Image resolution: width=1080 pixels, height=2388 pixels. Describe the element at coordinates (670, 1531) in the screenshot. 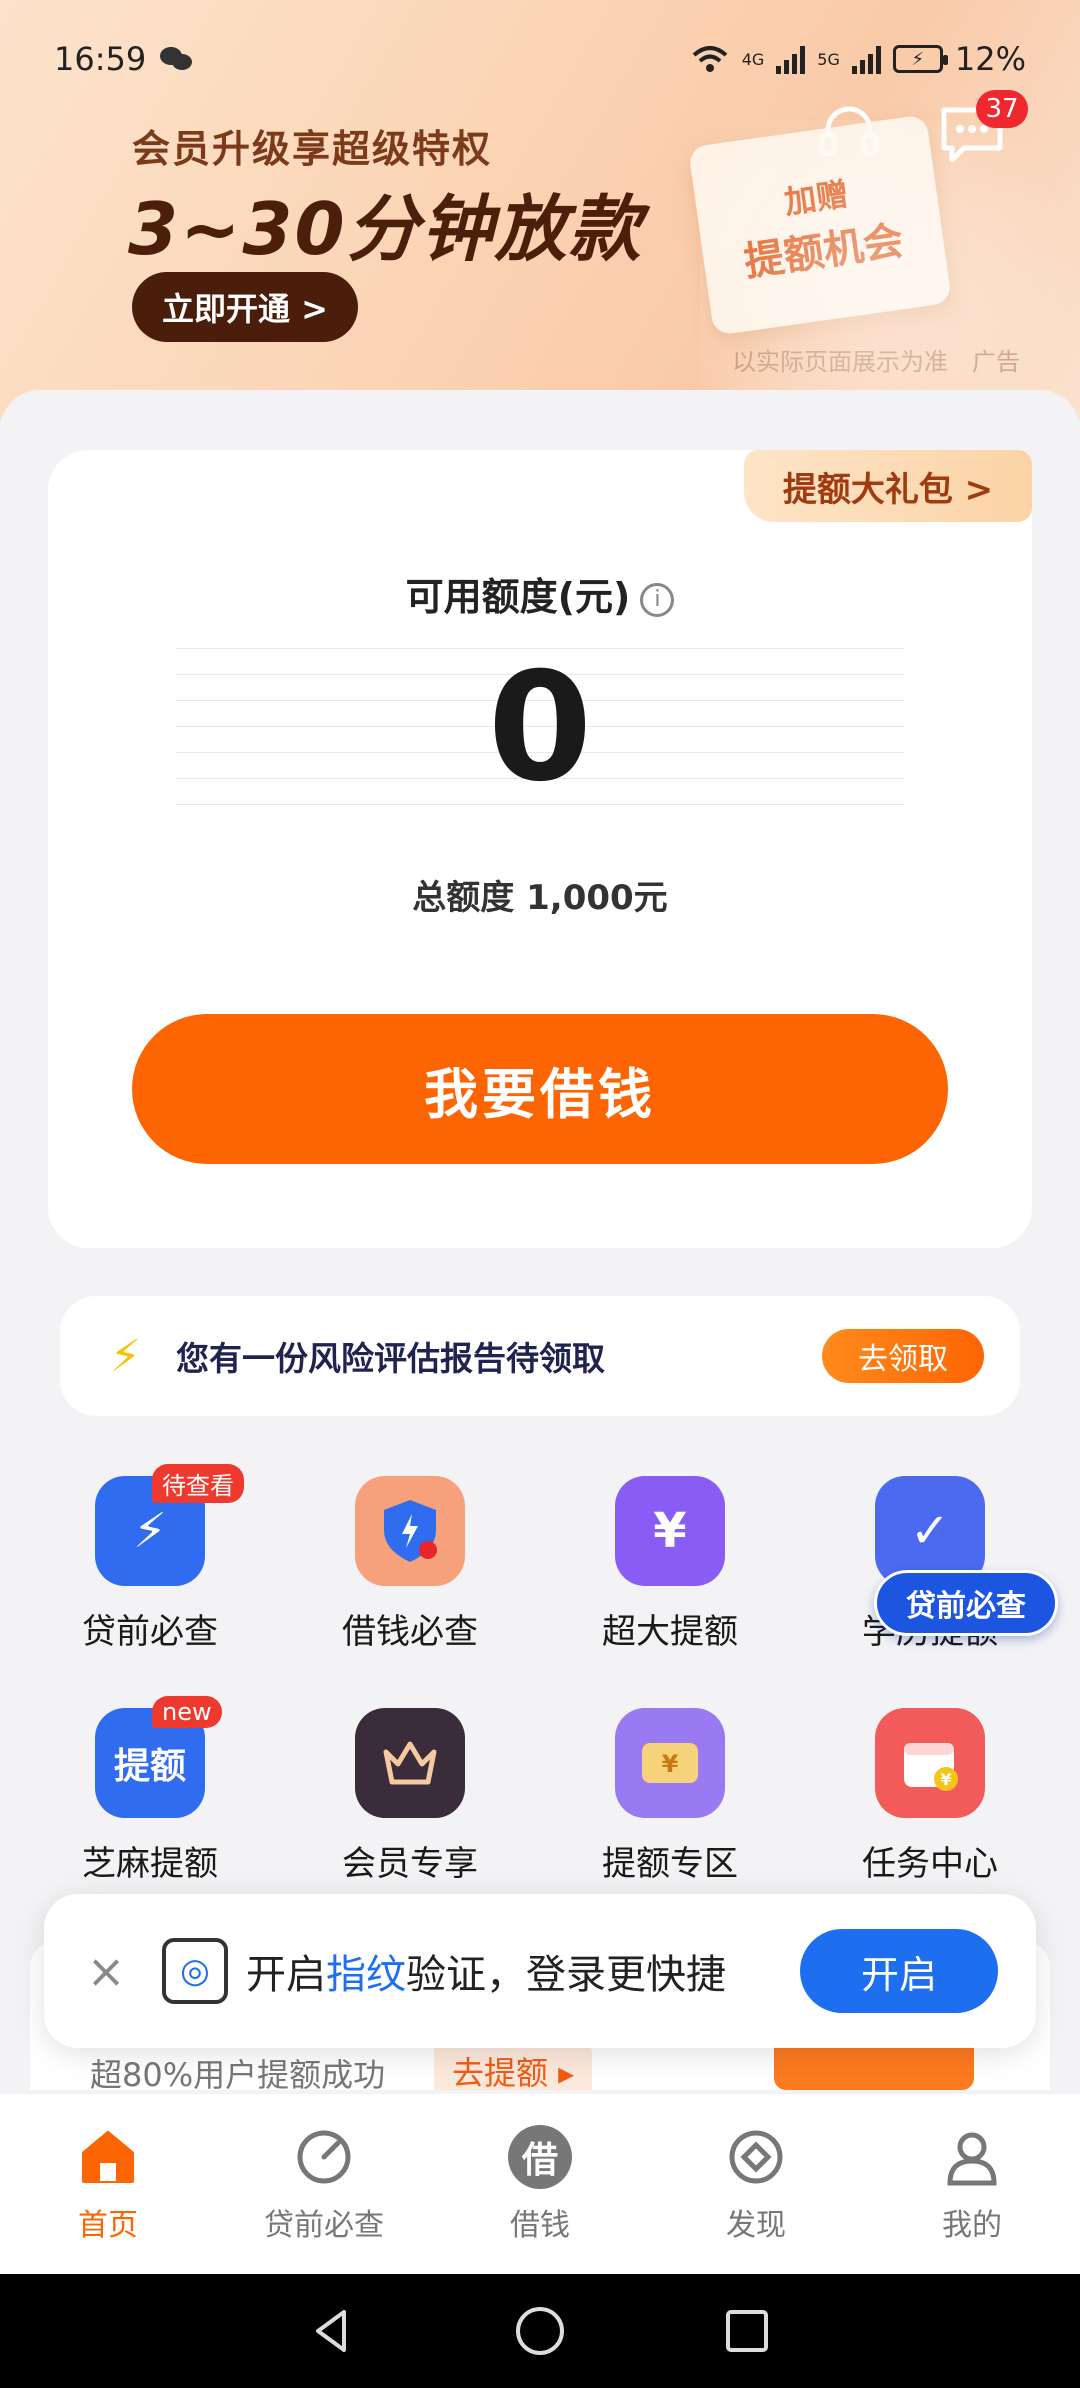

I see `gift-box-icon: ¥` at that location.